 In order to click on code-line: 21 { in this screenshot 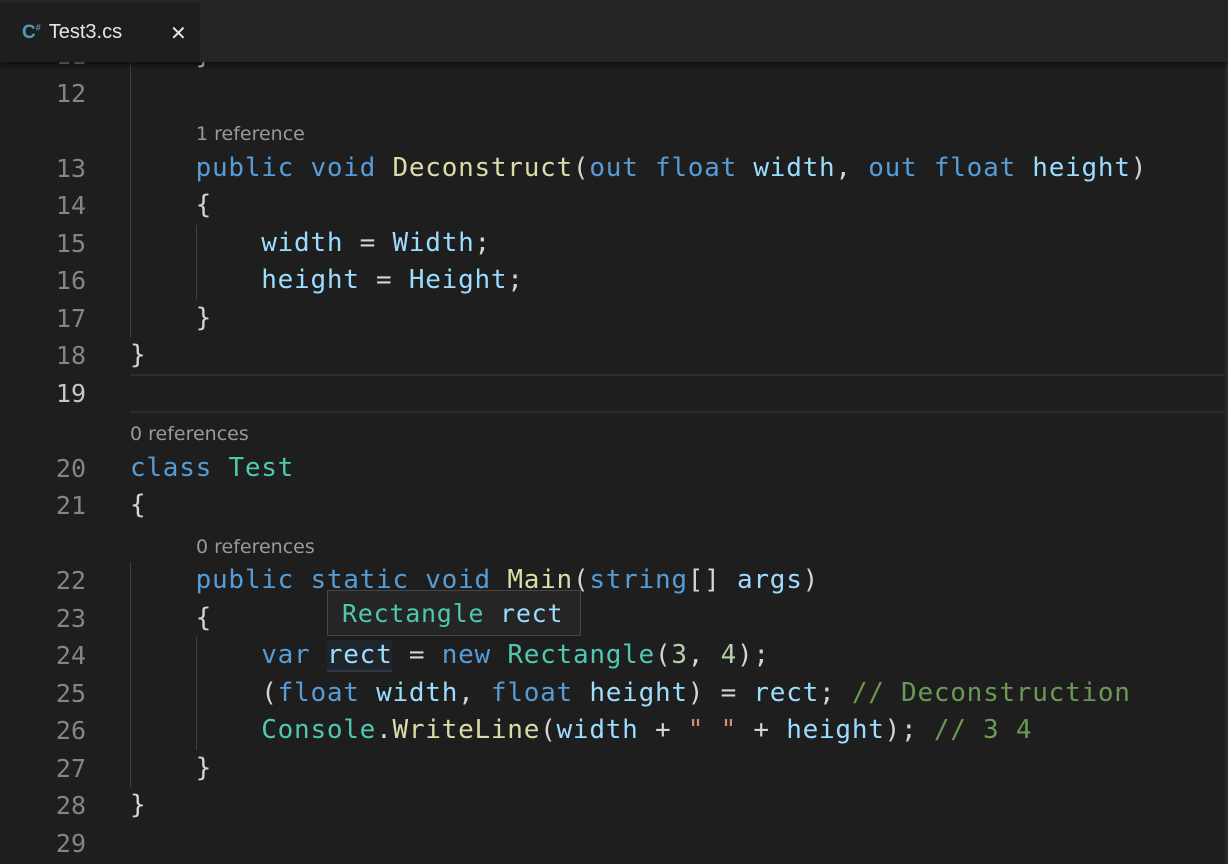, I will do `click(614, 506)`.